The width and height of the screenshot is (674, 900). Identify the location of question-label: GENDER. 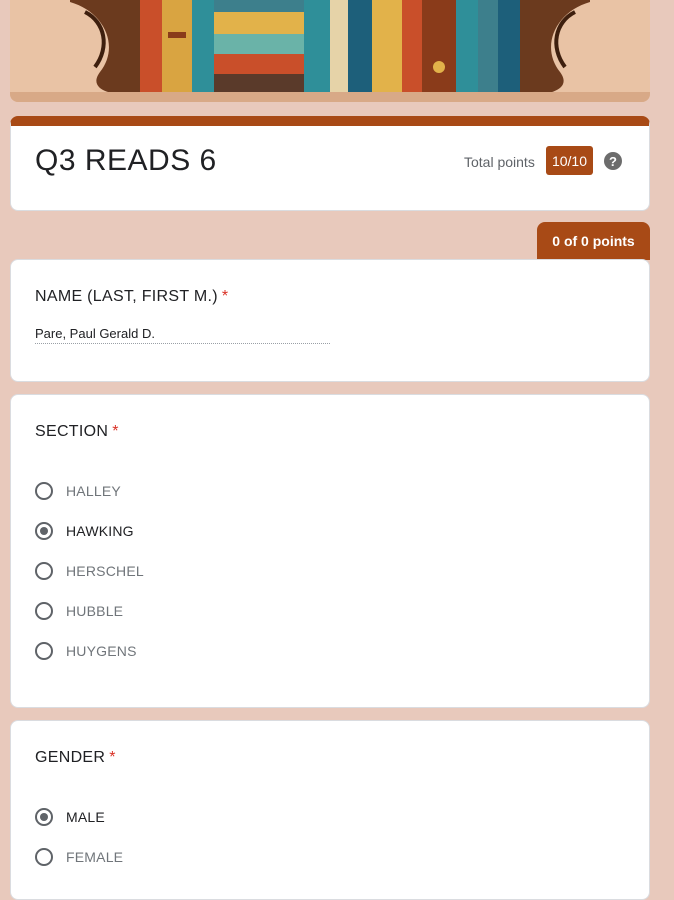
(70, 757).